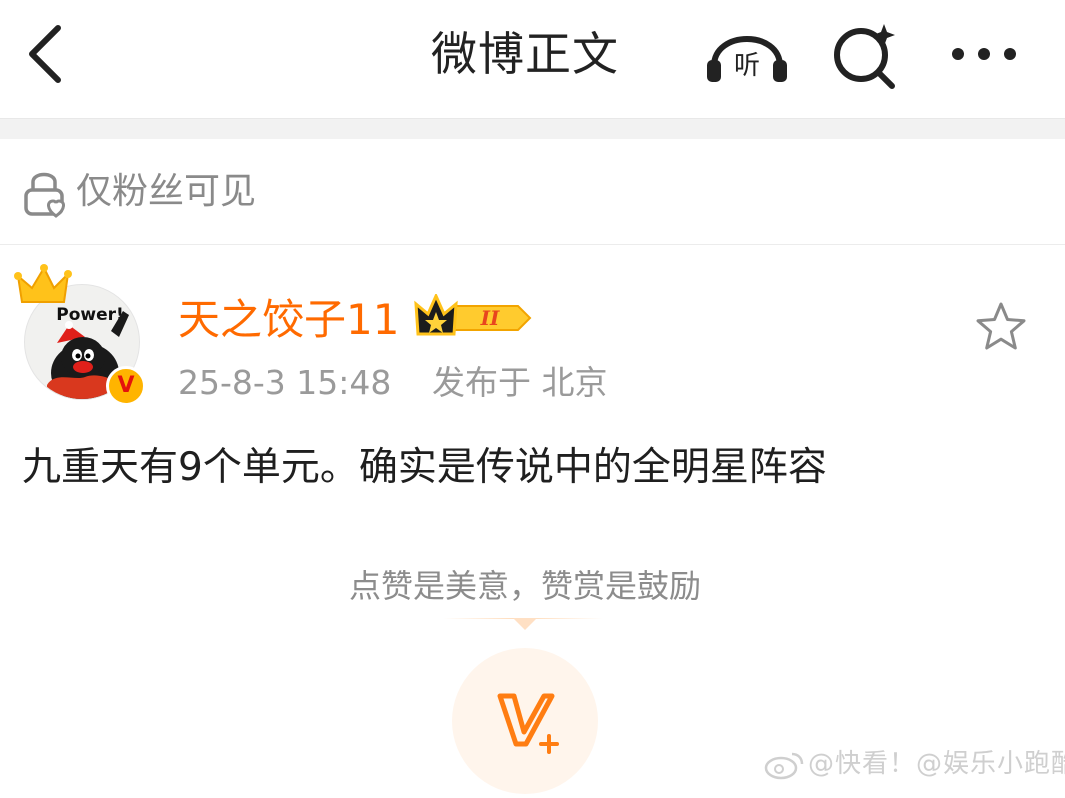  Describe the element at coordinates (525, 54) in the screenshot. I see `page-title: 微博正文` at that location.